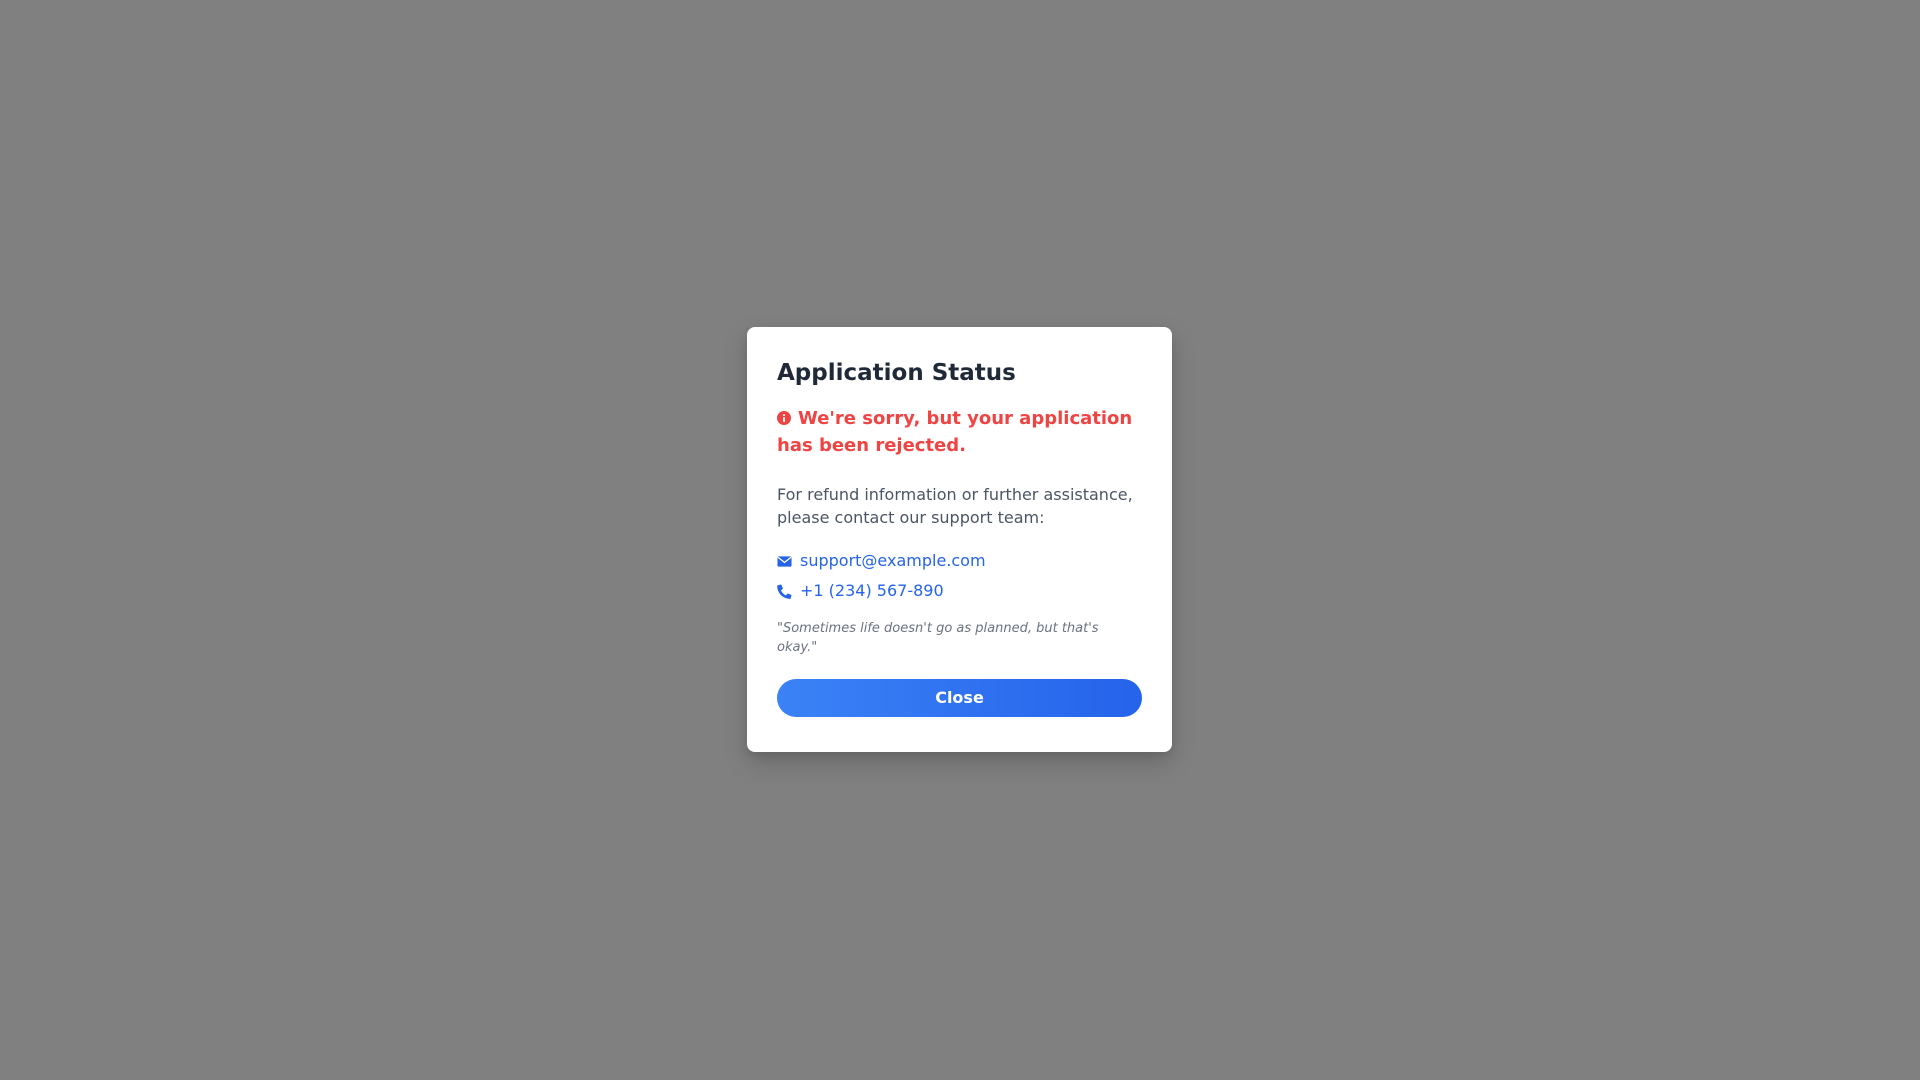 The width and height of the screenshot is (1920, 1080). I want to click on contact-list: support@example.com +1 (234) 567-890, so click(959, 576).